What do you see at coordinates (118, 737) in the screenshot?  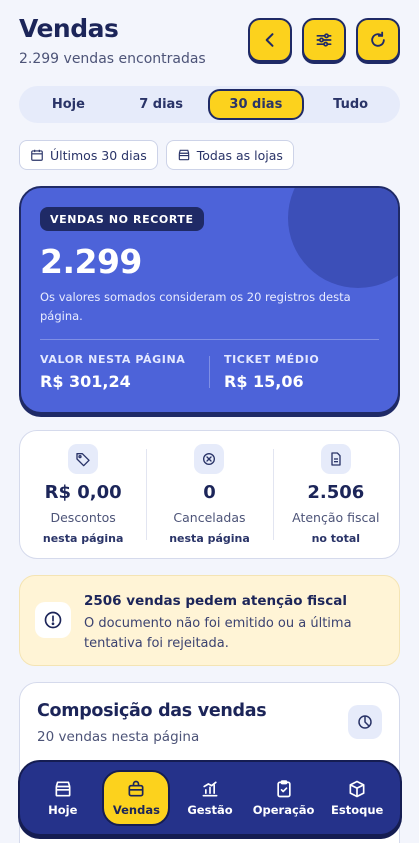 I see `composition-subtitle: 20 vendas nesta página` at bounding box center [118, 737].